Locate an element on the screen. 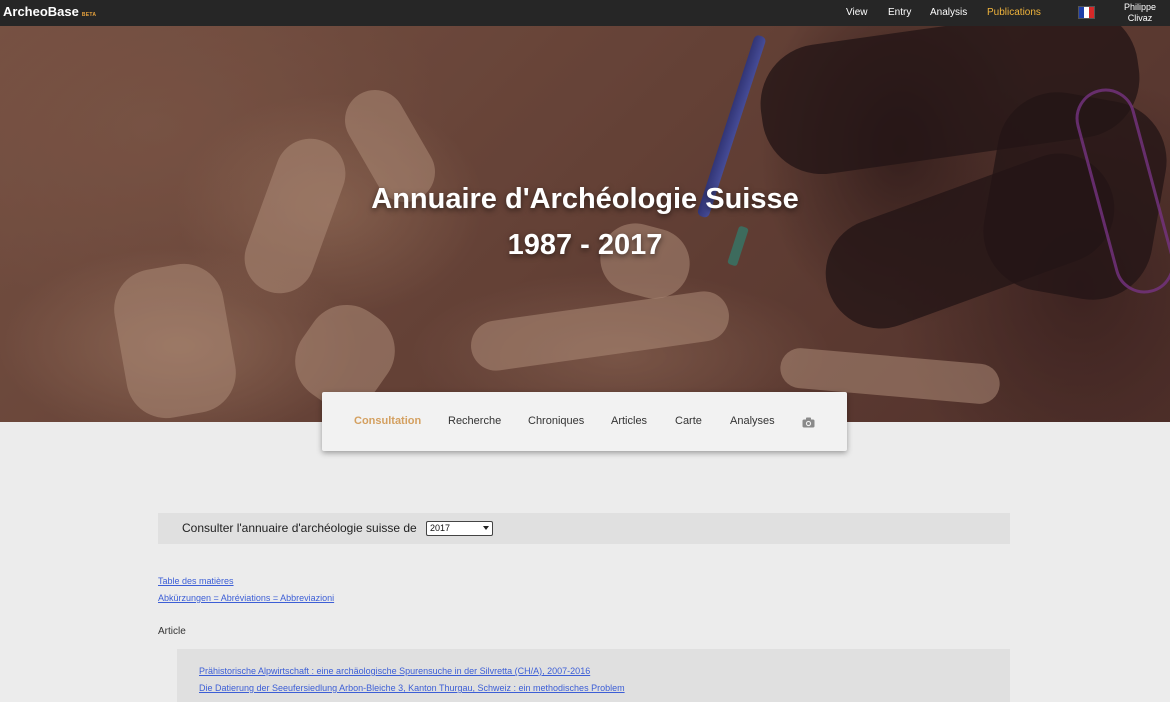 This screenshot has height=702, width=1170. hero-years: 1987 - 2017 is located at coordinates (585, 245).